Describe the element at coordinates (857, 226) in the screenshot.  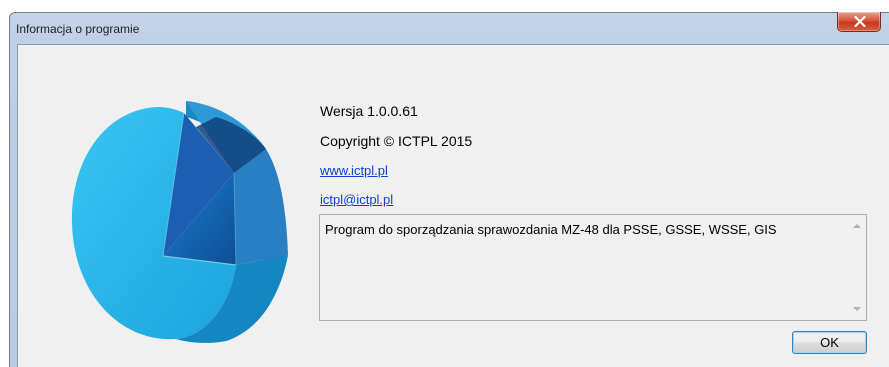
I see `scroll-up-arrow-icon` at that location.